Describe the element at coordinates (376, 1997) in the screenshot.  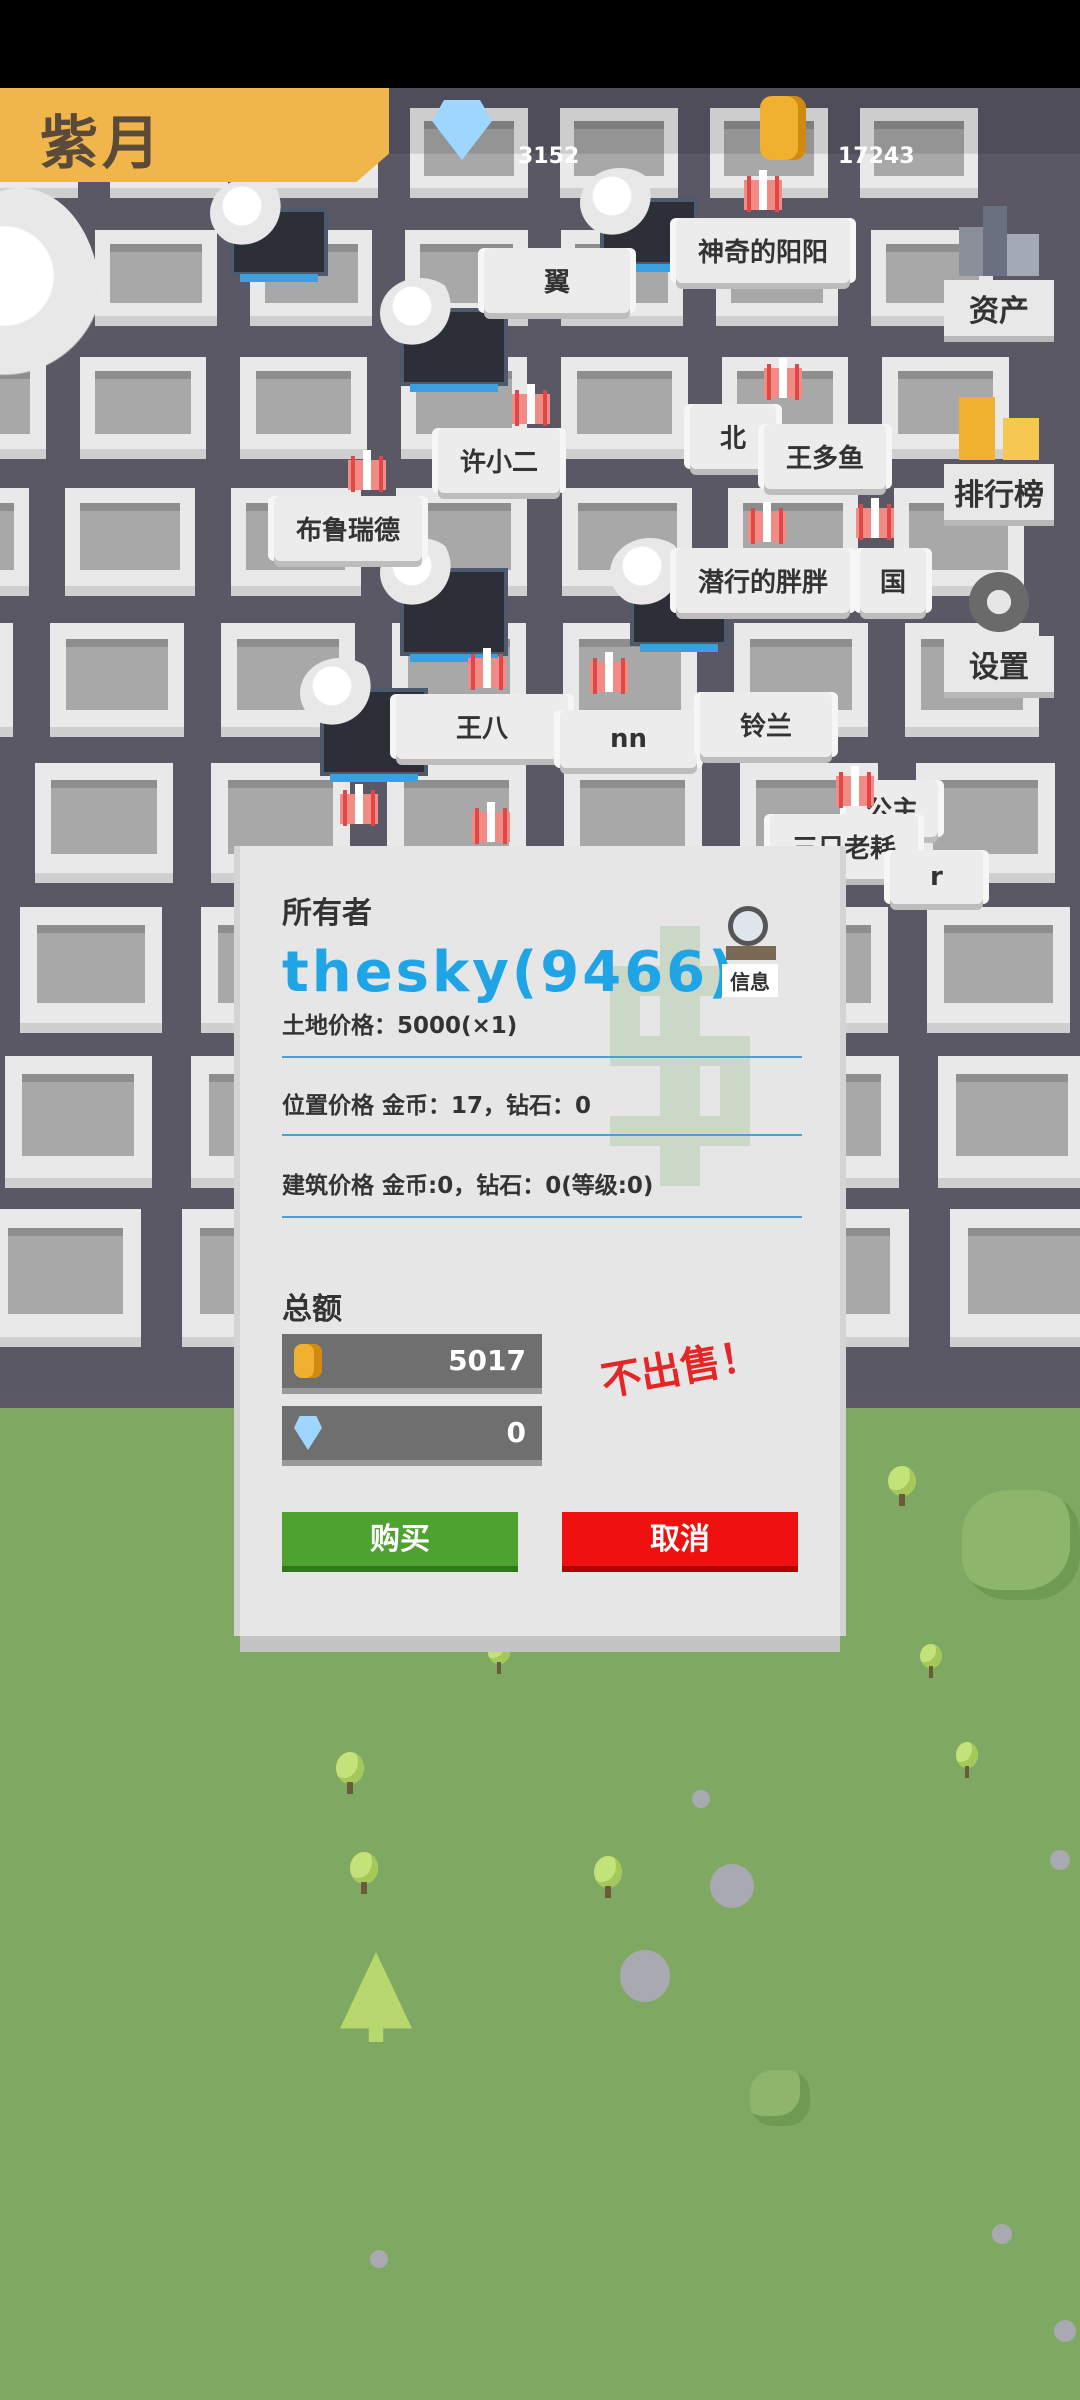
I see `pine-tree-icon` at that location.